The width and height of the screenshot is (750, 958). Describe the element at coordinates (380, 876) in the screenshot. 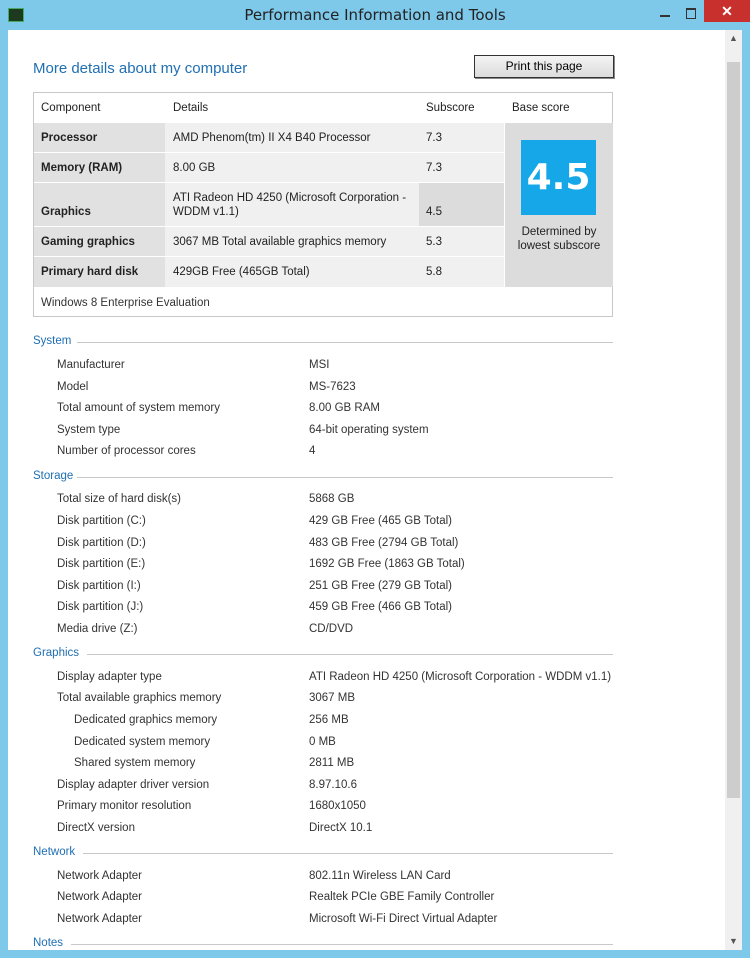

I see `info-value: 802.11n Wireless LAN Card` at that location.